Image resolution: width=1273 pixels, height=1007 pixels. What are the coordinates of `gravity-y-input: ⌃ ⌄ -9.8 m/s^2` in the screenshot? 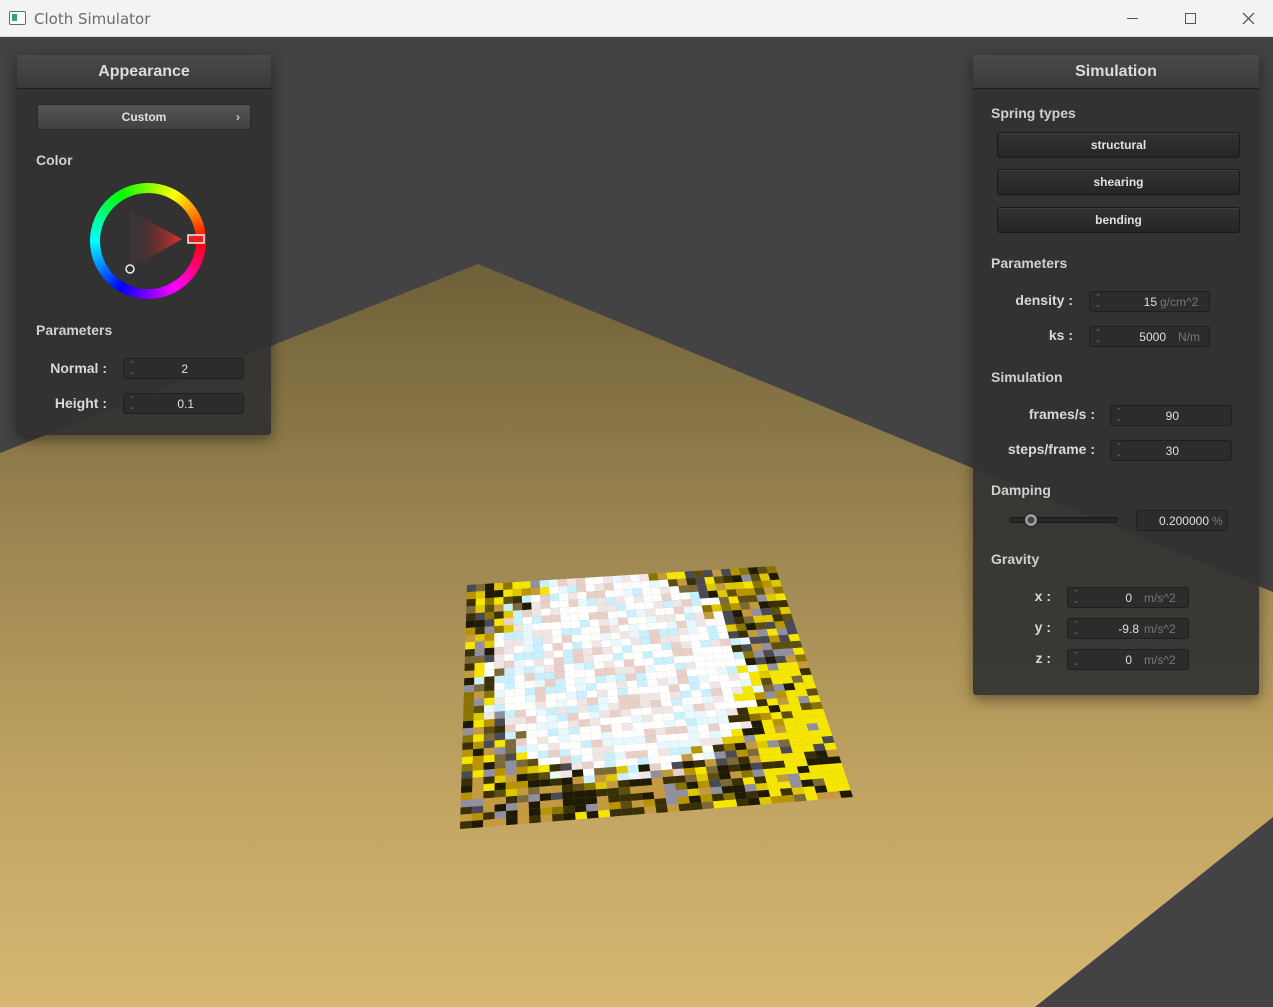 It's located at (1128, 628).